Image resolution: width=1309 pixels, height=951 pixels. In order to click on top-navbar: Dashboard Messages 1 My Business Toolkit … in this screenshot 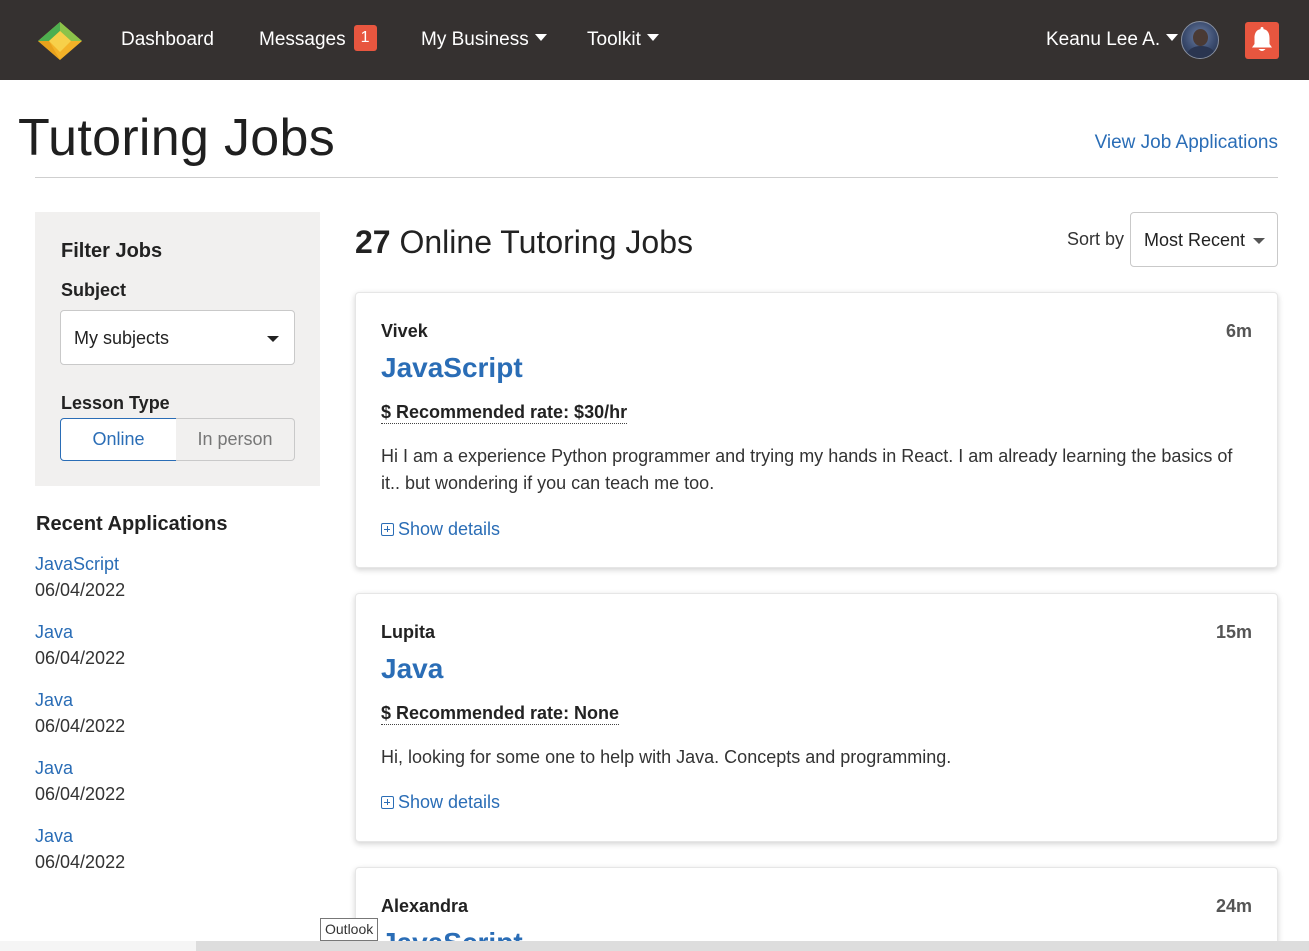, I will do `click(654, 40)`.